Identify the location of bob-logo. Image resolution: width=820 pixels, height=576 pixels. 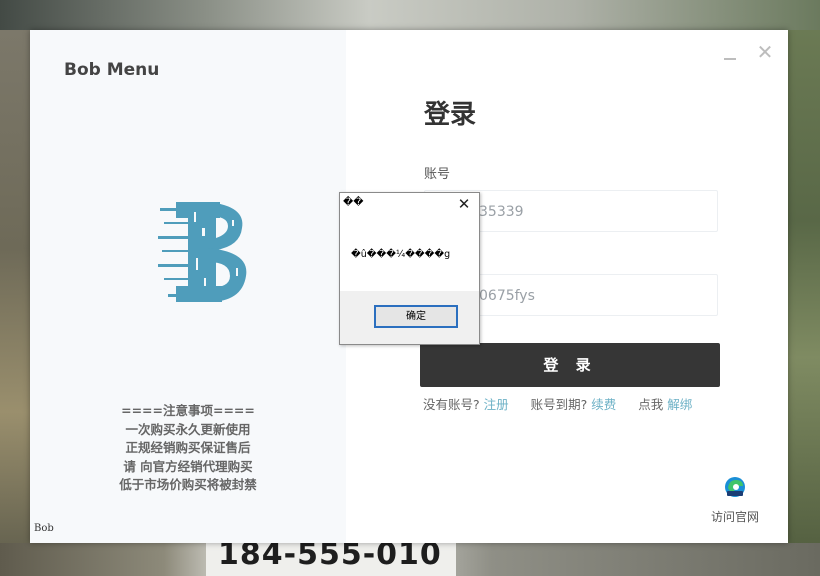
(202, 252).